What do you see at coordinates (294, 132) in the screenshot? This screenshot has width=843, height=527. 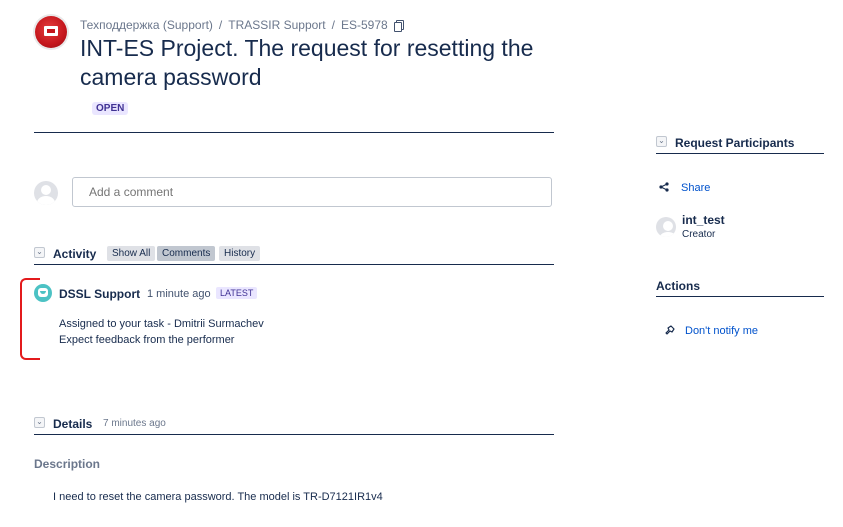 I see `header-divider` at bounding box center [294, 132].